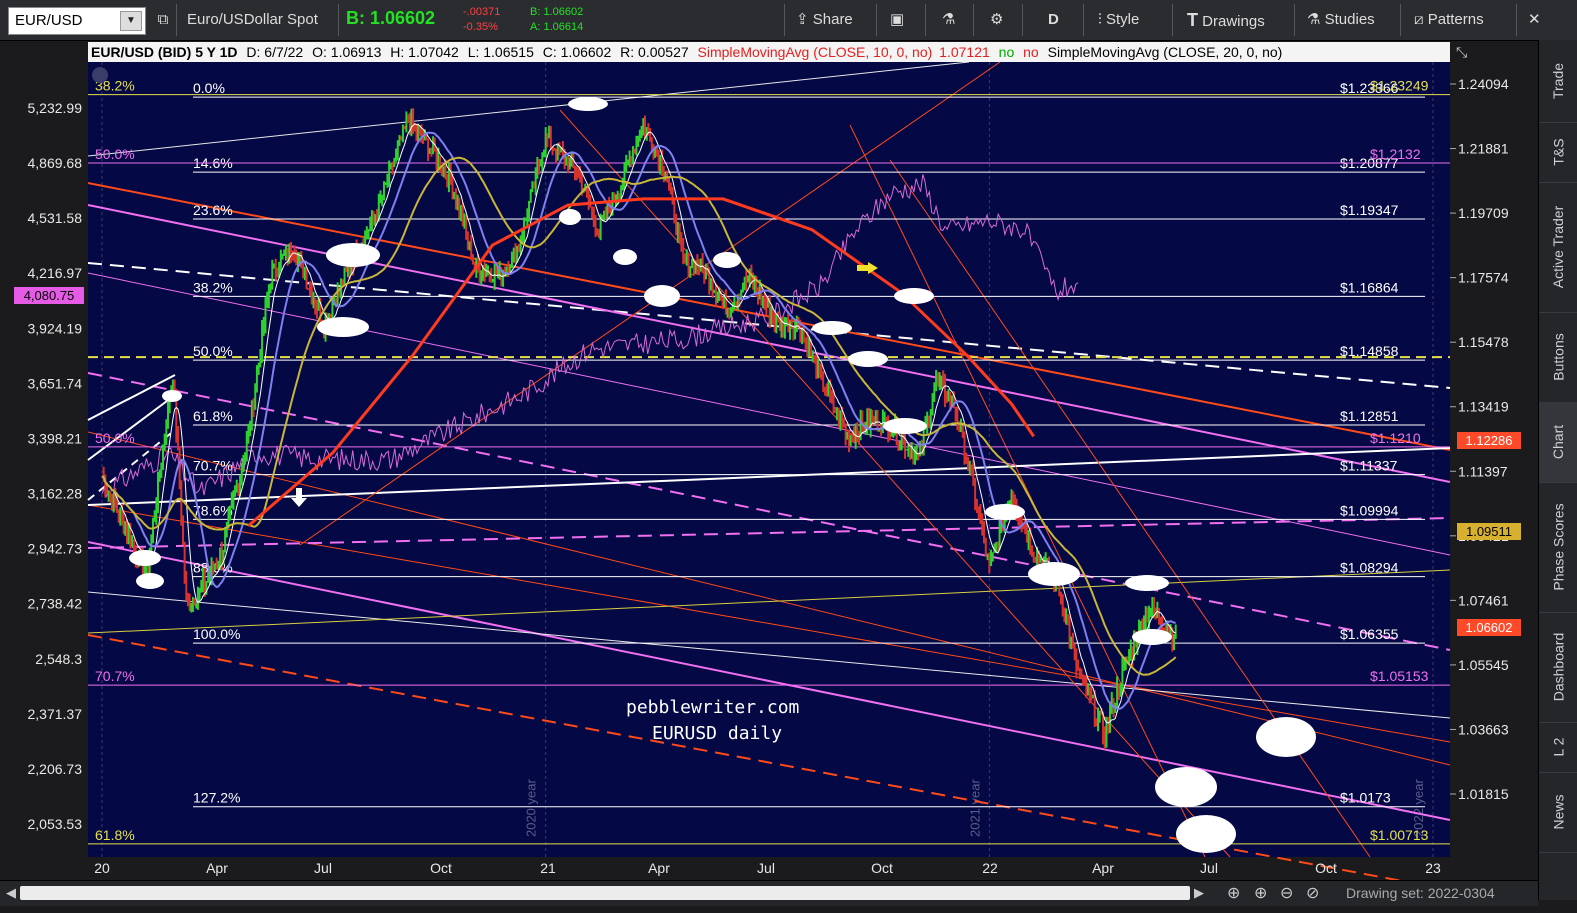  I want to click on zoom-out-icon: ⊖, so click(1286, 893).